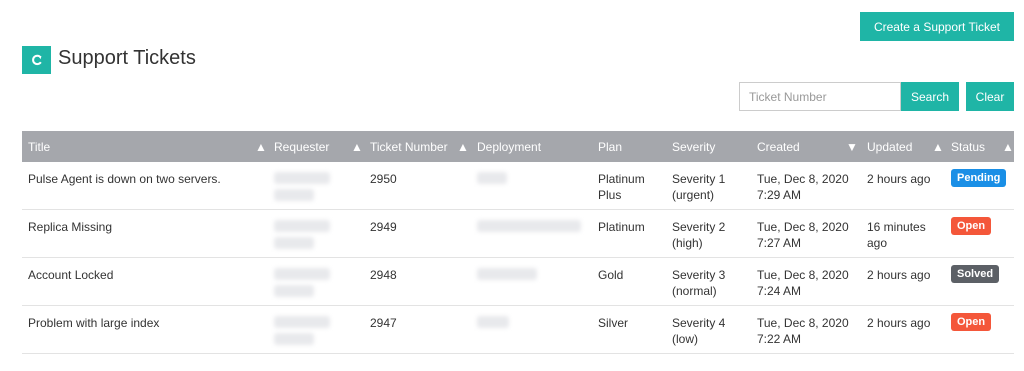 The height and width of the screenshot is (371, 1024). I want to click on created-line: 7:22 AM, so click(779, 339).